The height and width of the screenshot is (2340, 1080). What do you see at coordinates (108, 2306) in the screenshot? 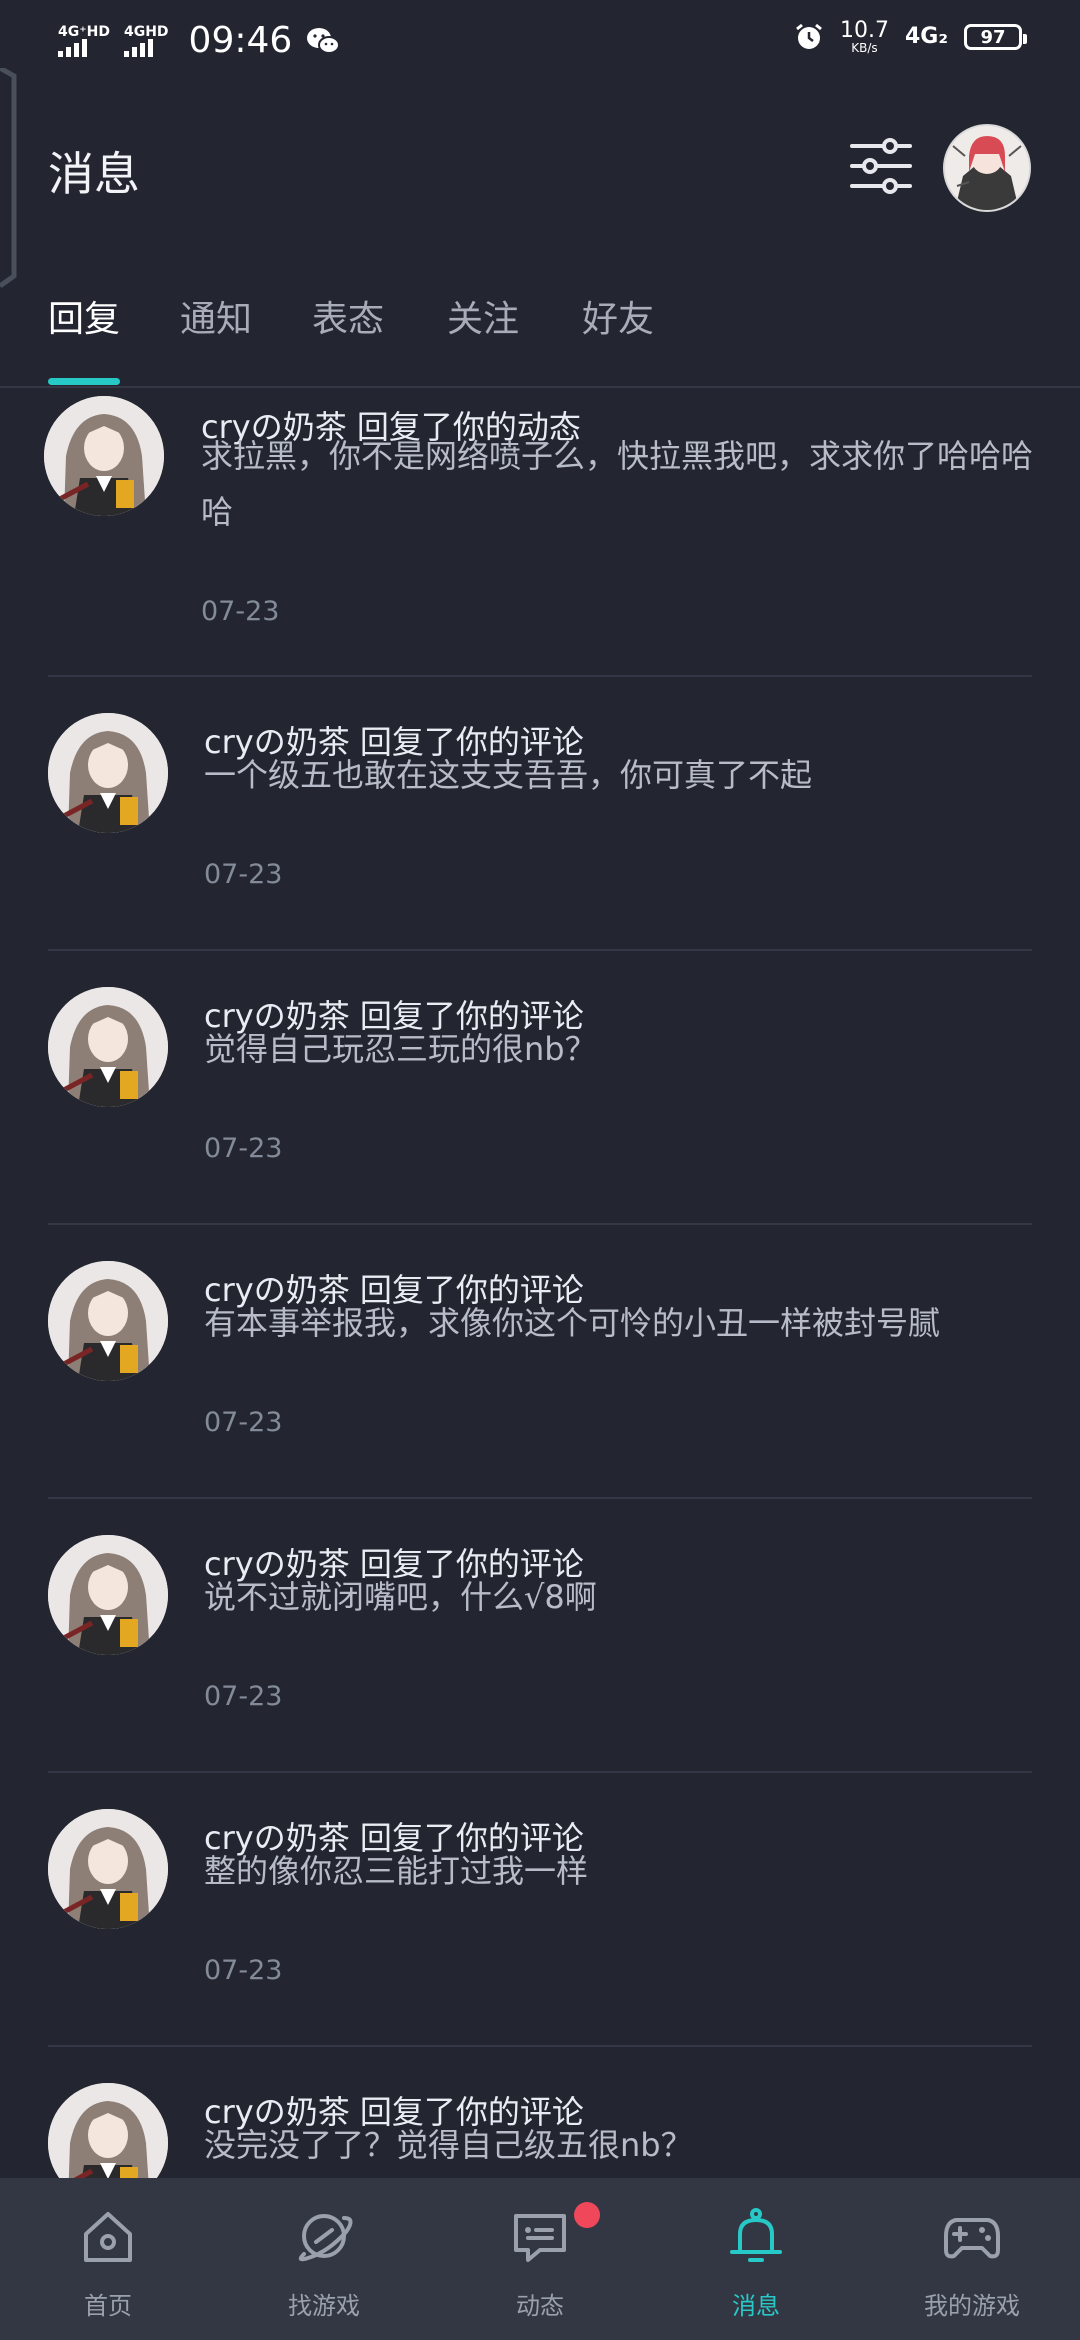
I see `nav-home-label: 首页` at bounding box center [108, 2306].